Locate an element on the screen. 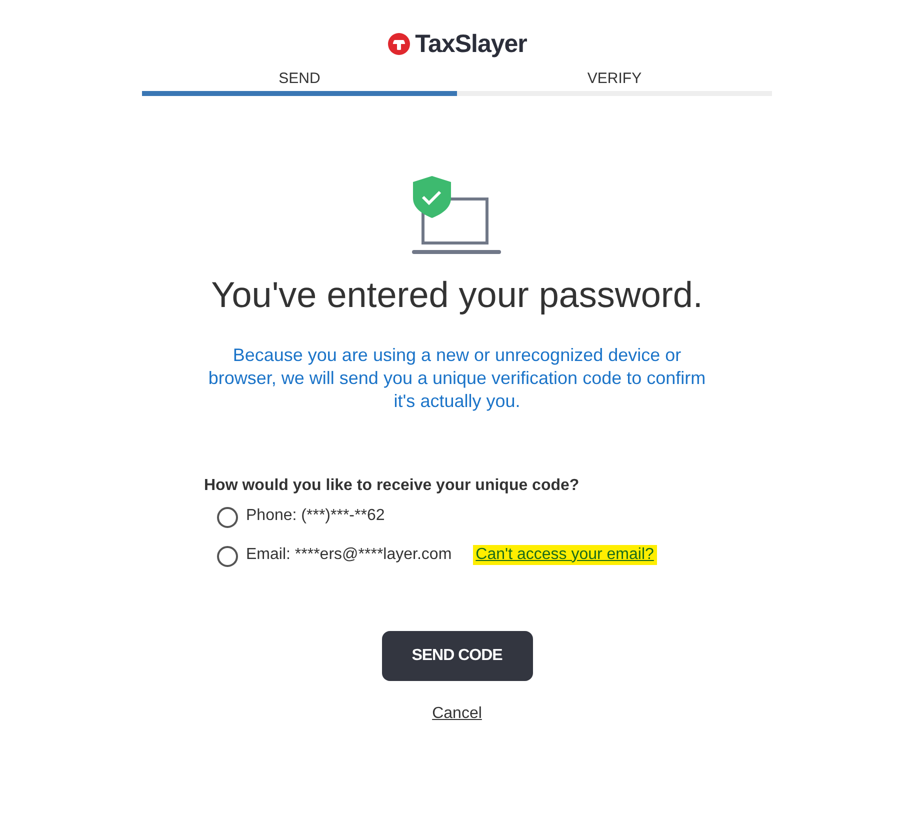 The width and height of the screenshot is (914, 819). logo-text: TaxSlayer is located at coordinates (471, 44).